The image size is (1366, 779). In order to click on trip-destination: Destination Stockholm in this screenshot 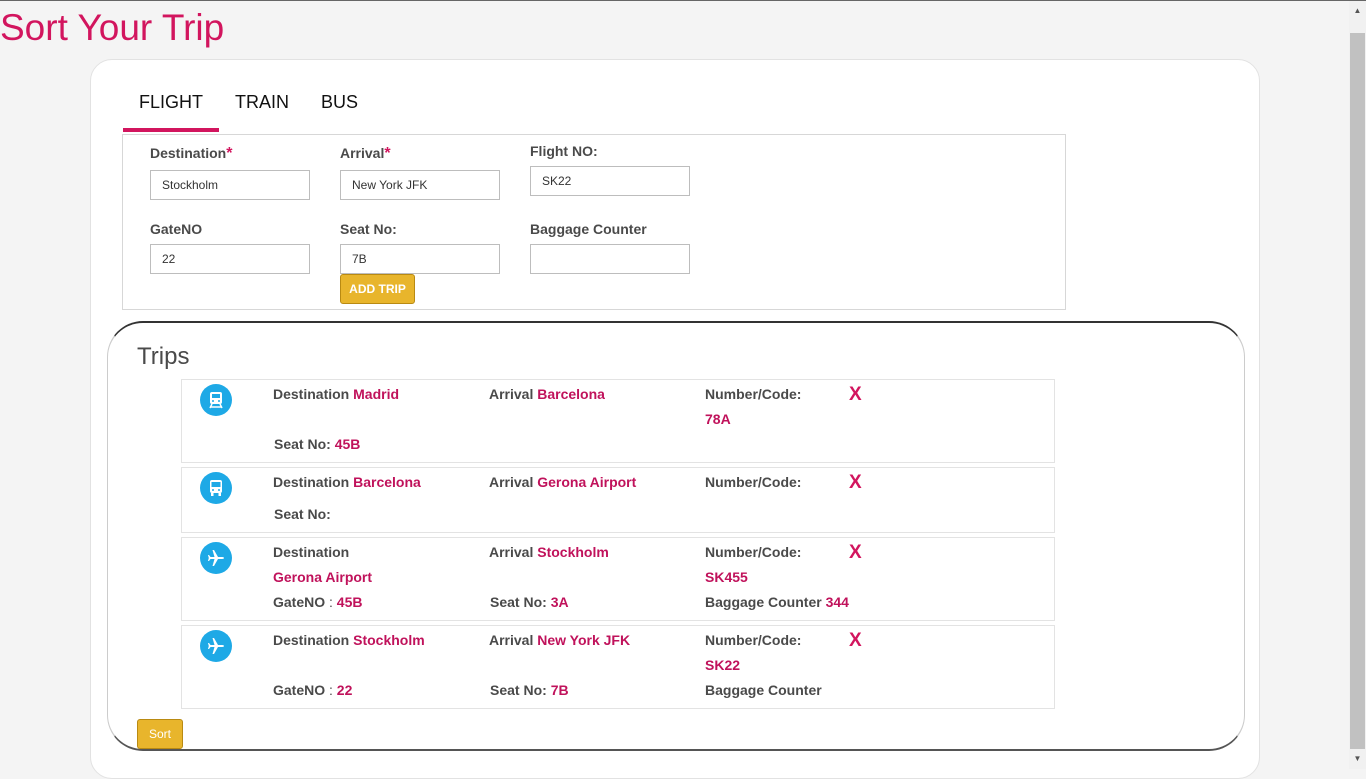, I will do `click(349, 640)`.